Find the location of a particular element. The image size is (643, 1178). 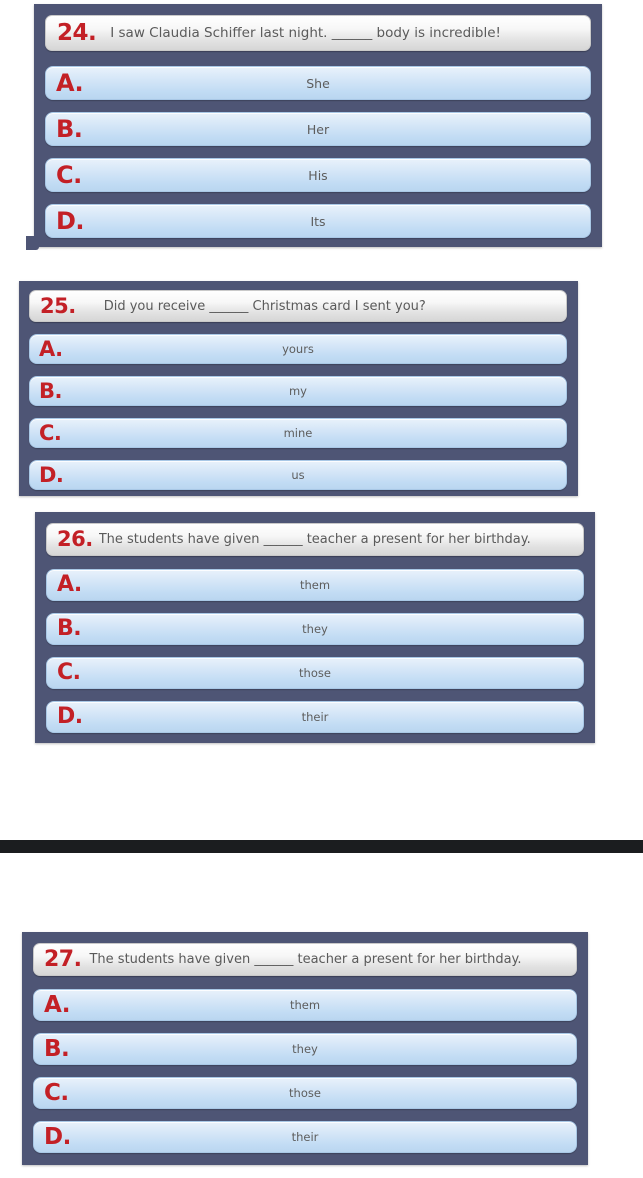

question-25-option-b-text: my is located at coordinates (297, 391).